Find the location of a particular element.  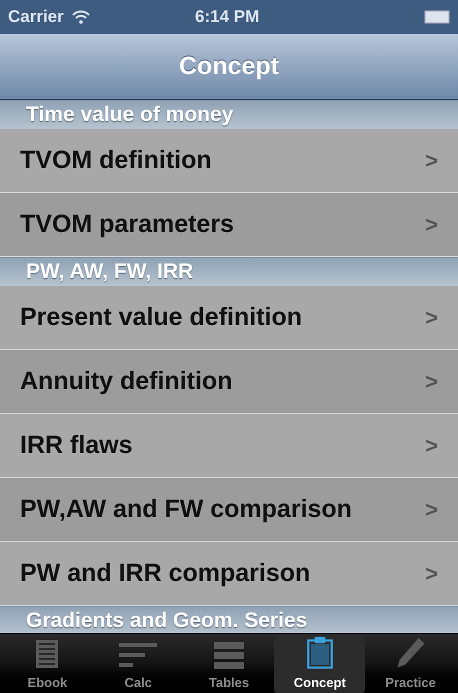

document-icon is located at coordinates (47, 653).